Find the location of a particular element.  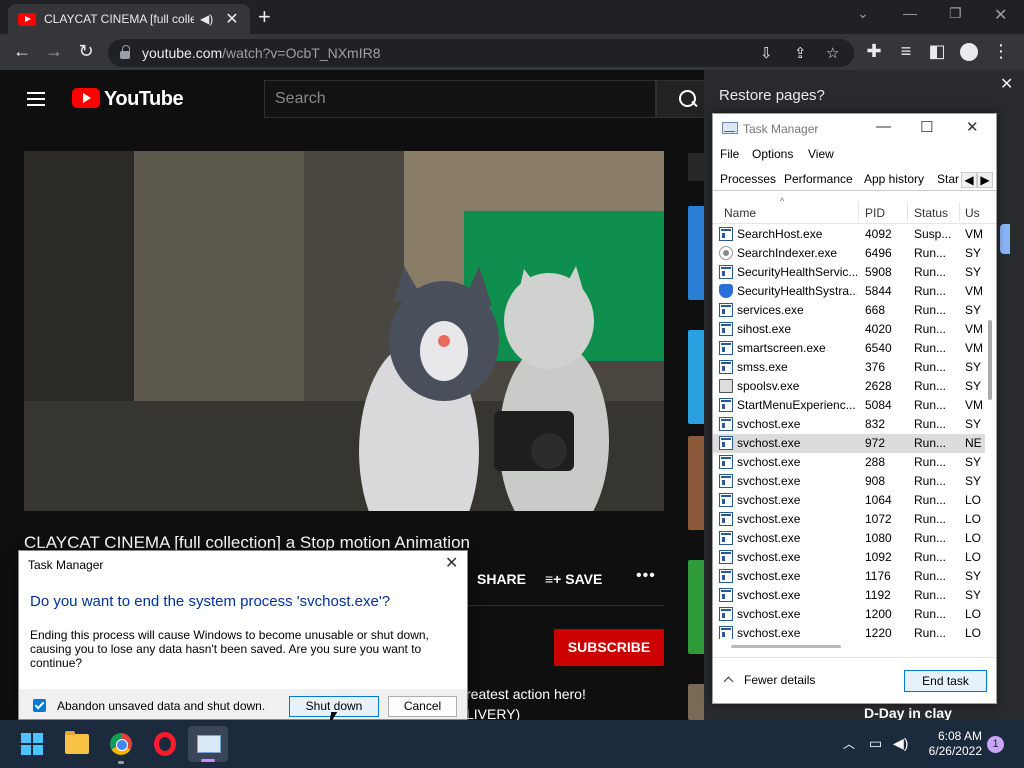

menu-view: View is located at coordinates (821, 154).